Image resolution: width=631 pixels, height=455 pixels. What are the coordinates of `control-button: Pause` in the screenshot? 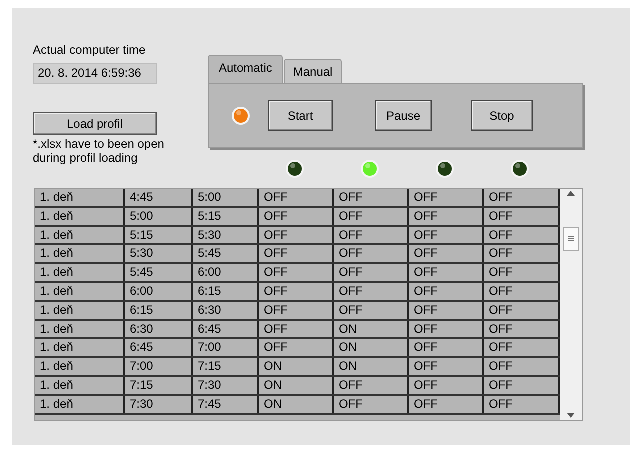 It's located at (403, 115).